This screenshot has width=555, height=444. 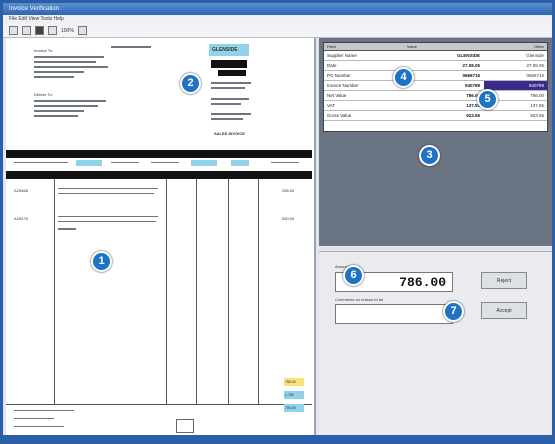 What do you see at coordinates (538, 46) in the screenshot?
I see `column-header: Other` at bounding box center [538, 46].